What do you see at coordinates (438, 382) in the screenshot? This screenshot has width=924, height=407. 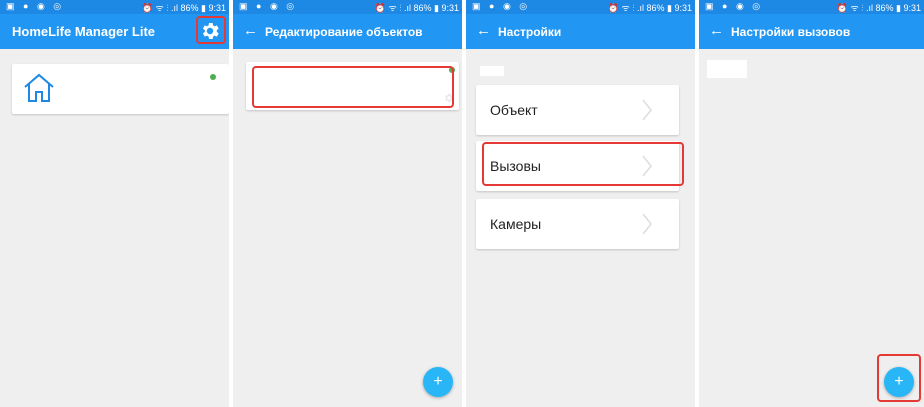 I see `add-object-button: +` at bounding box center [438, 382].